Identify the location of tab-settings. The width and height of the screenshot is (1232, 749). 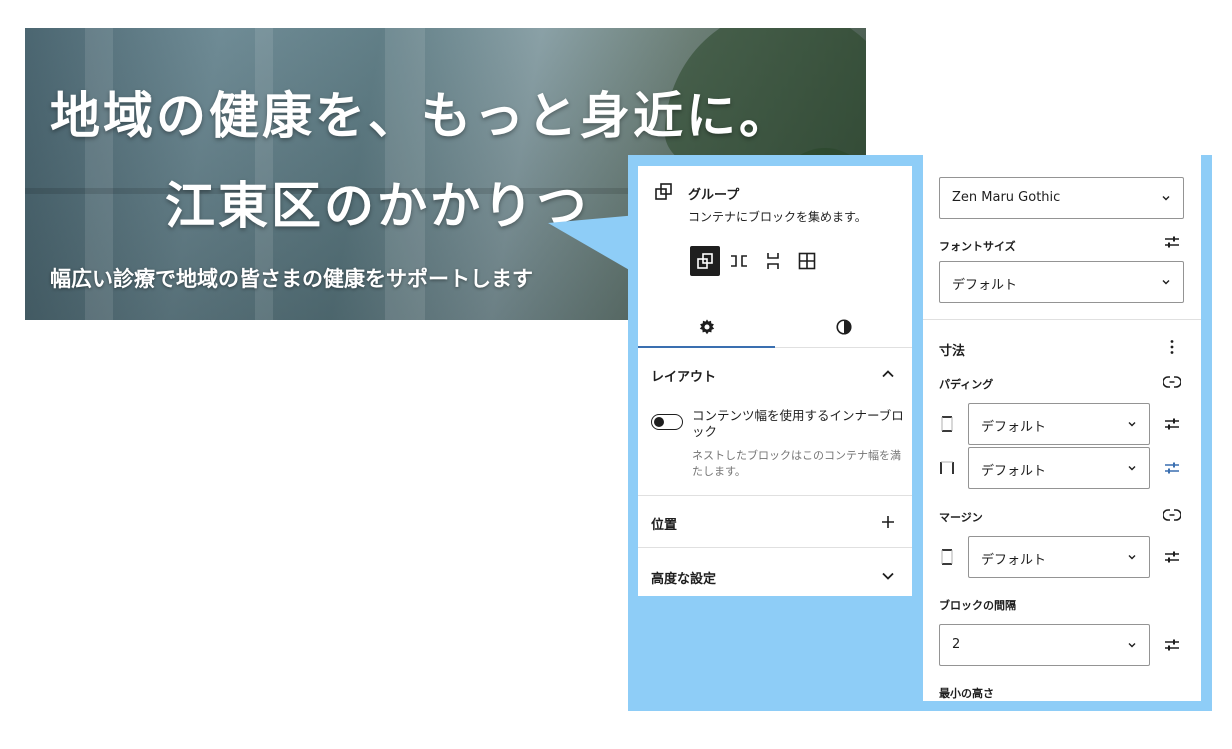
(706, 327).